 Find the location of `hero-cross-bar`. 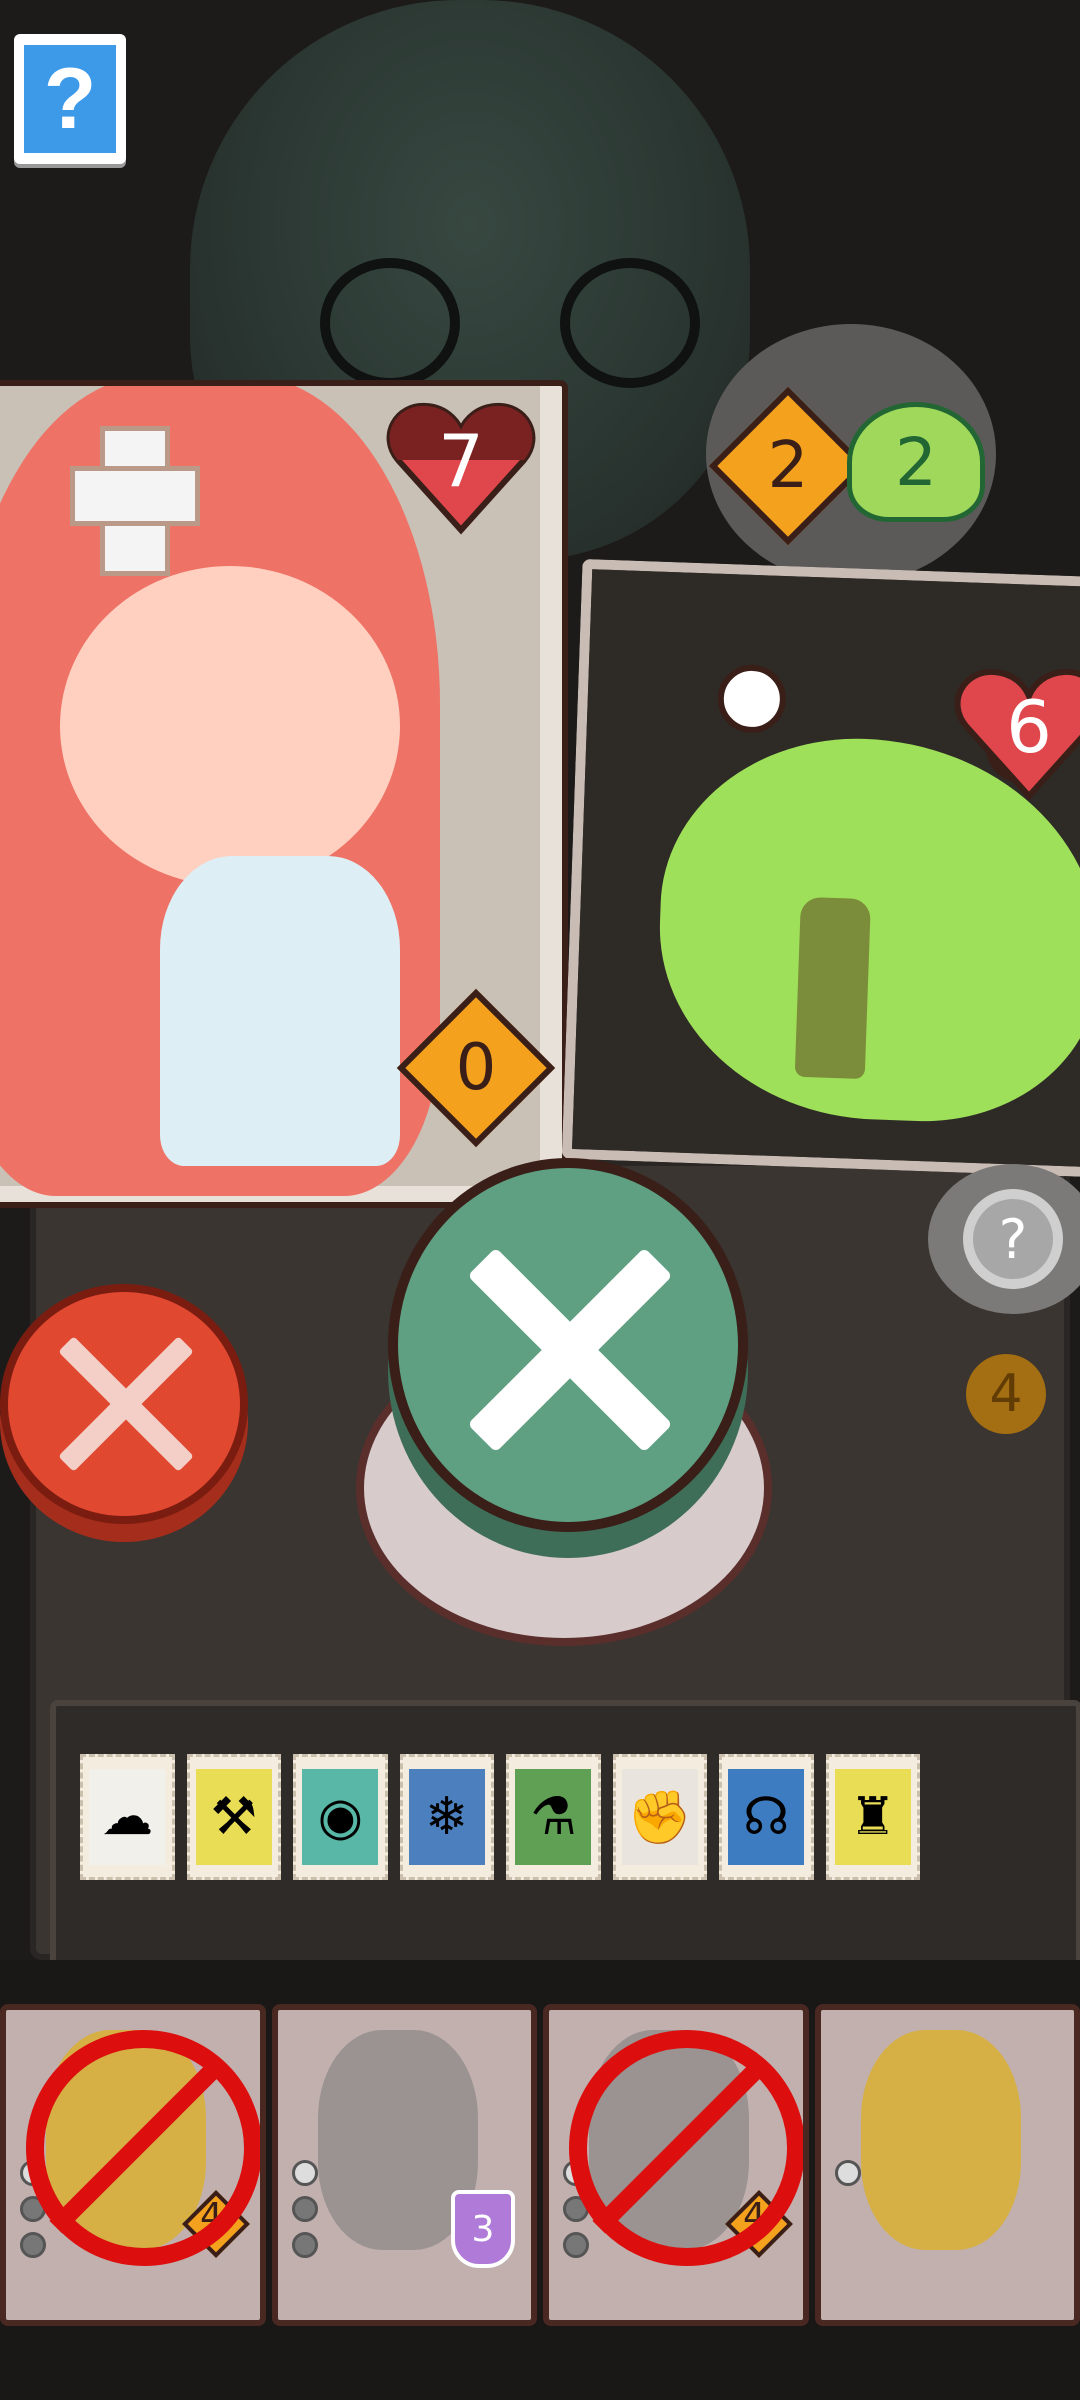

hero-cross-bar is located at coordinates (135, 496).